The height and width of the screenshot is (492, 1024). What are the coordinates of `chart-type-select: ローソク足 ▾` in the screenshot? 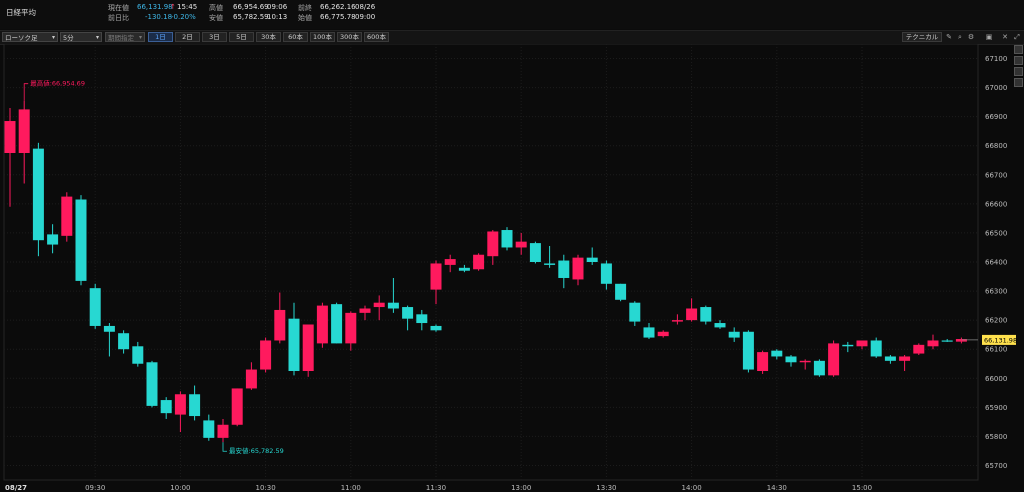 It's located at (30, 37).